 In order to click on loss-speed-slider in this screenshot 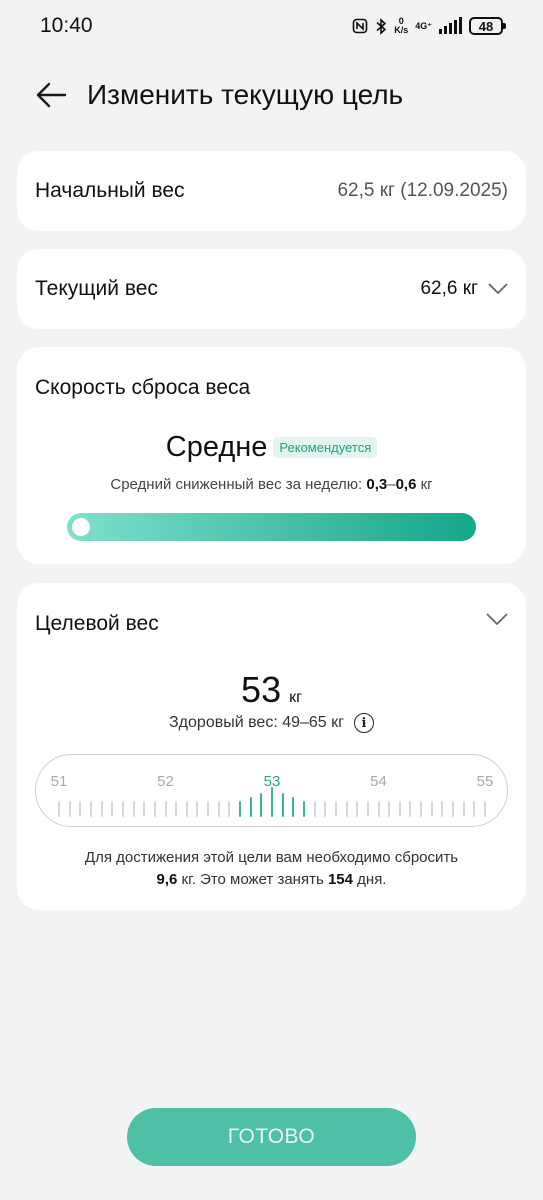, I will do `click(271, 527)`.